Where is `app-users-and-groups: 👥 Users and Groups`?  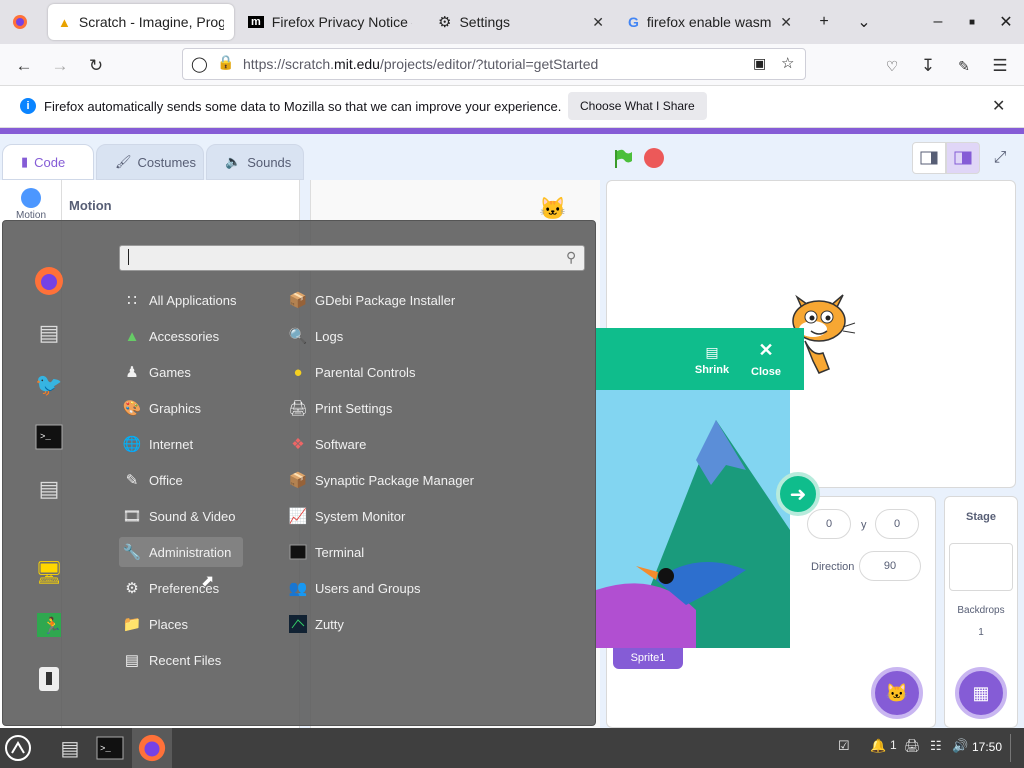 app-users-and-groups: 👥 Users and Groups is located at coordinates (354, 588).